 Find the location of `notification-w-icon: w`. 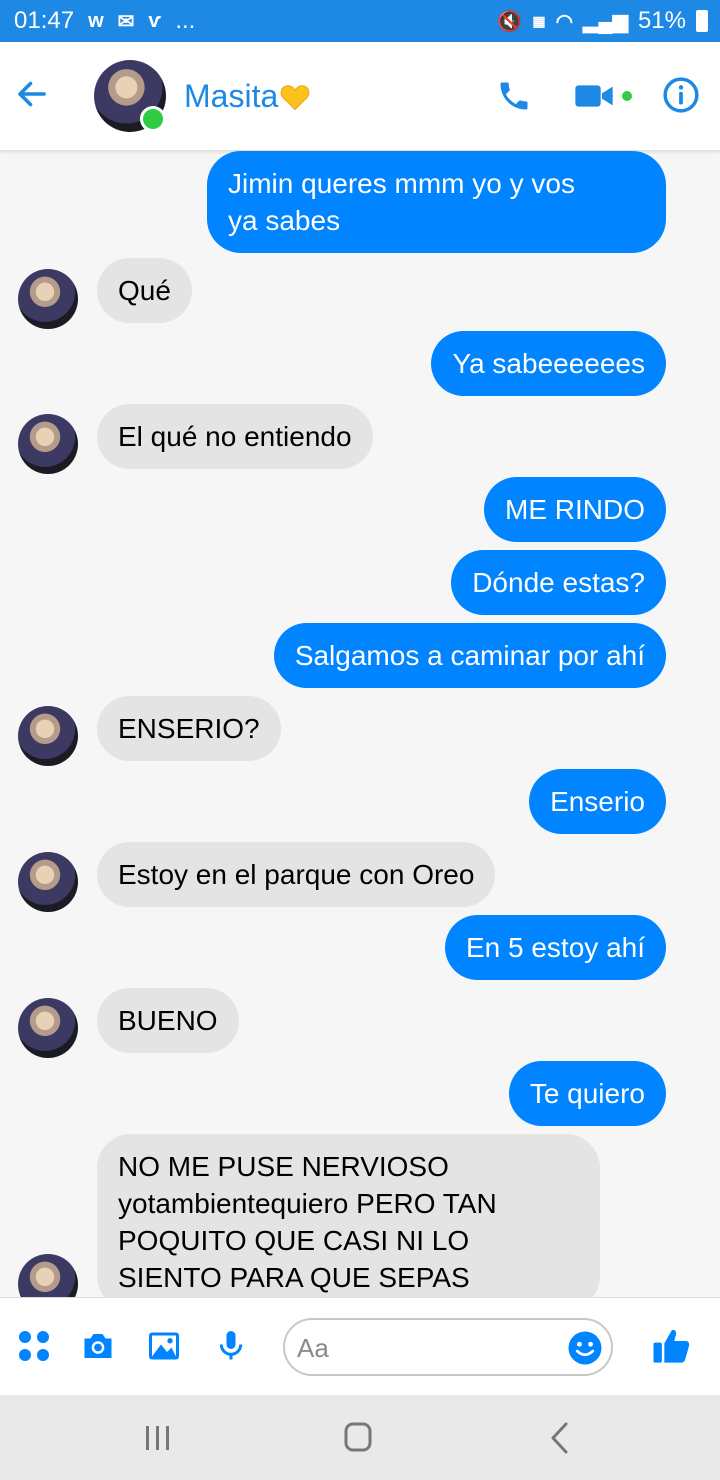

notification-w-icon: w is located at coordinates (96, 20).